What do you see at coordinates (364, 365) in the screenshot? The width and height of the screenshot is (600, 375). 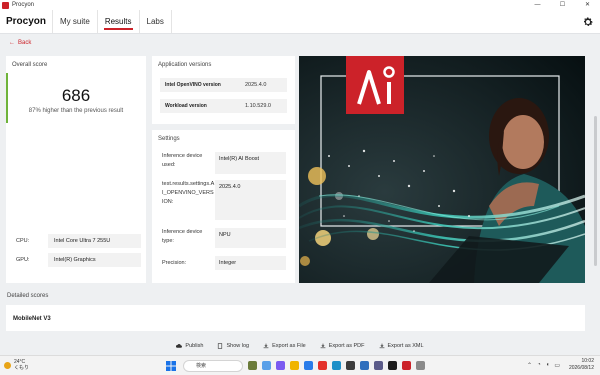 I see `word-icon` at bounding box center [364, 365].